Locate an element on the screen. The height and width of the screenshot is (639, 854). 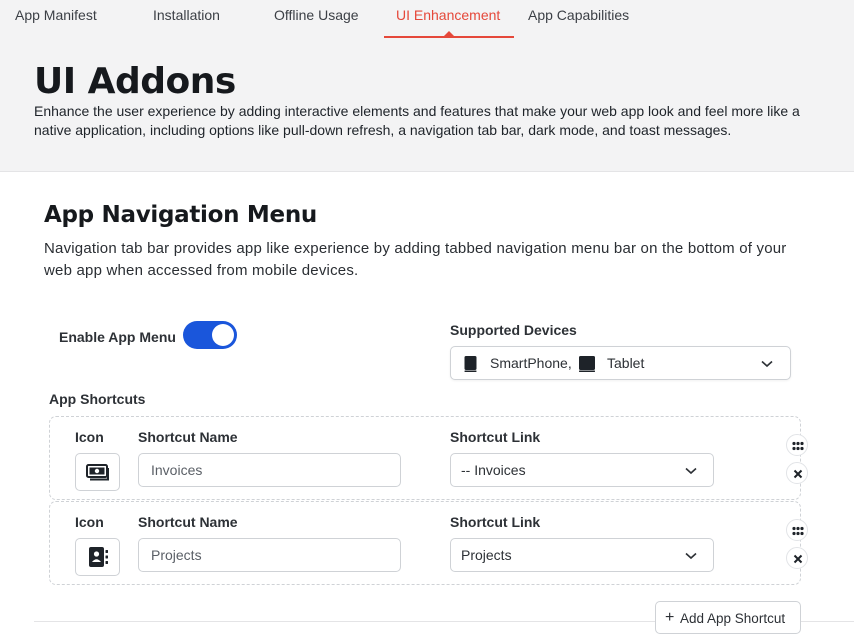
shortcut-name-input: Projects is located at coordinates (269, 555).